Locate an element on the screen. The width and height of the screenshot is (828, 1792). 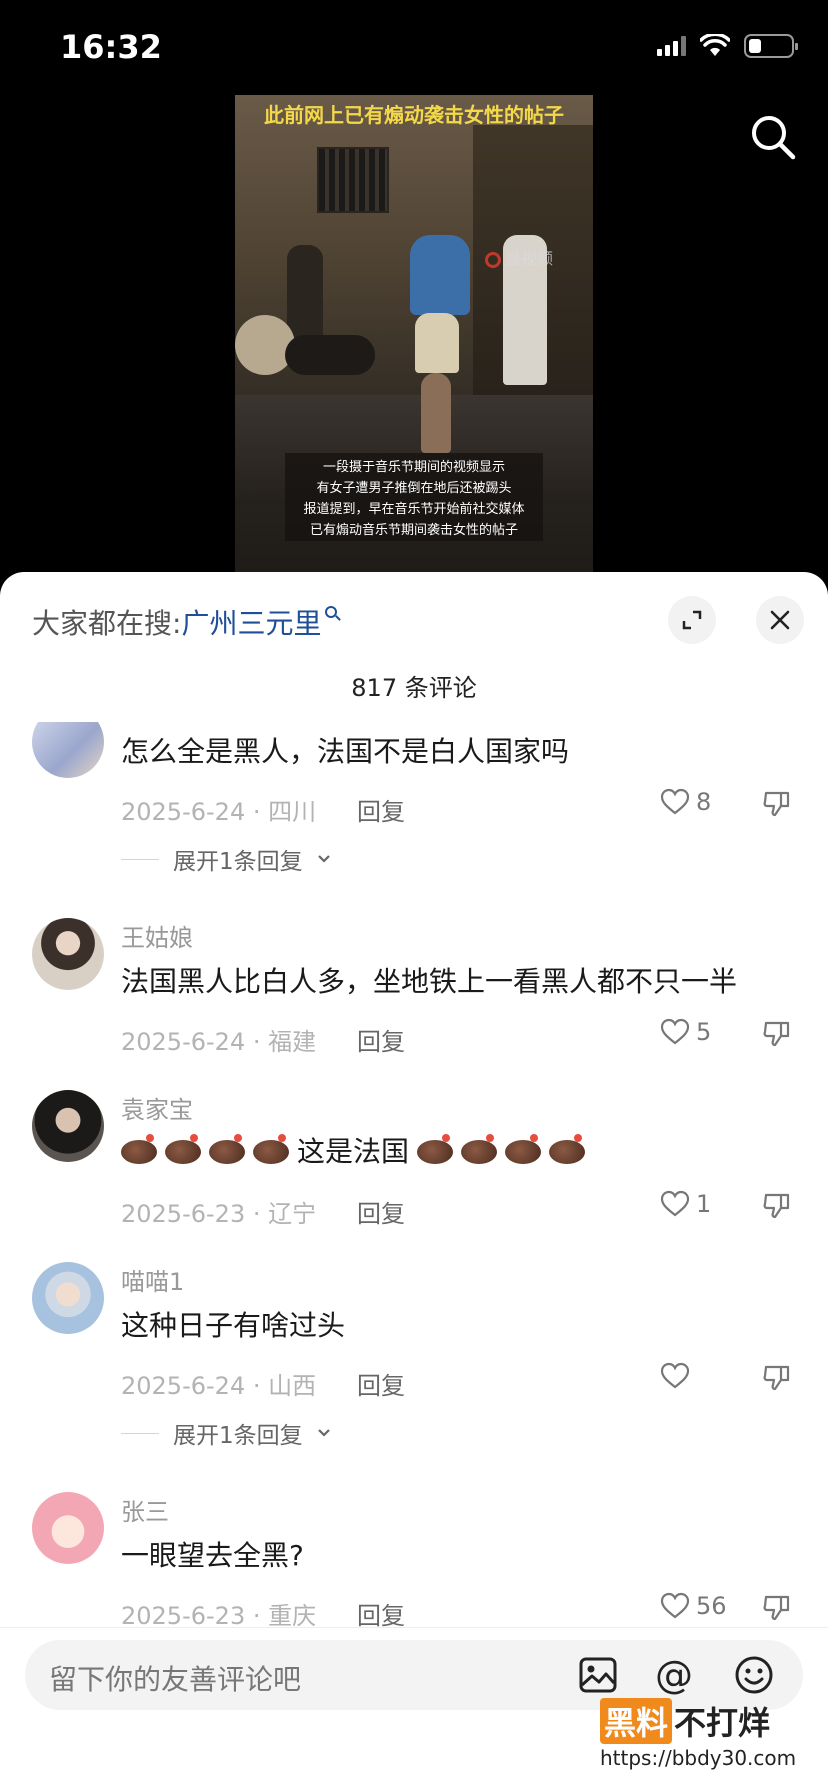
comment-text: 这是法国 is located at coordinates (357, 1150).